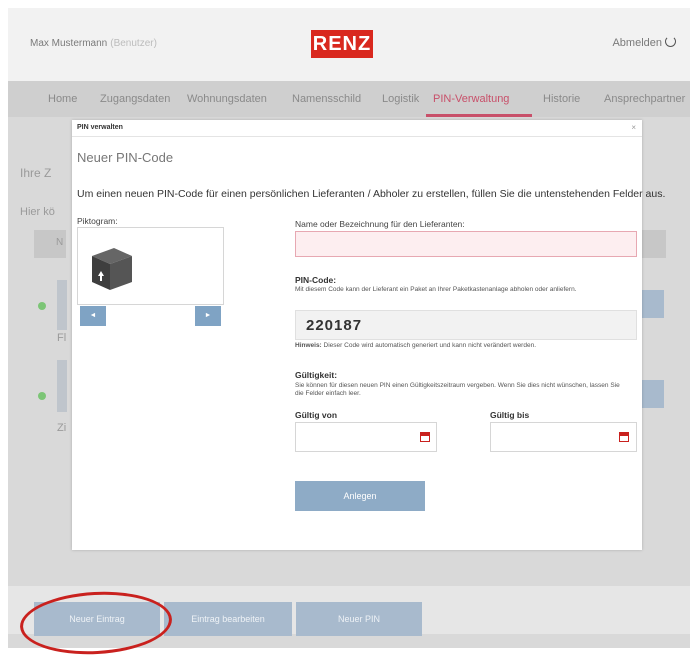 This screenshot has width=690, height=658. I want to click on pin-hint-prefix: Hinweis:, so click(308, 345).